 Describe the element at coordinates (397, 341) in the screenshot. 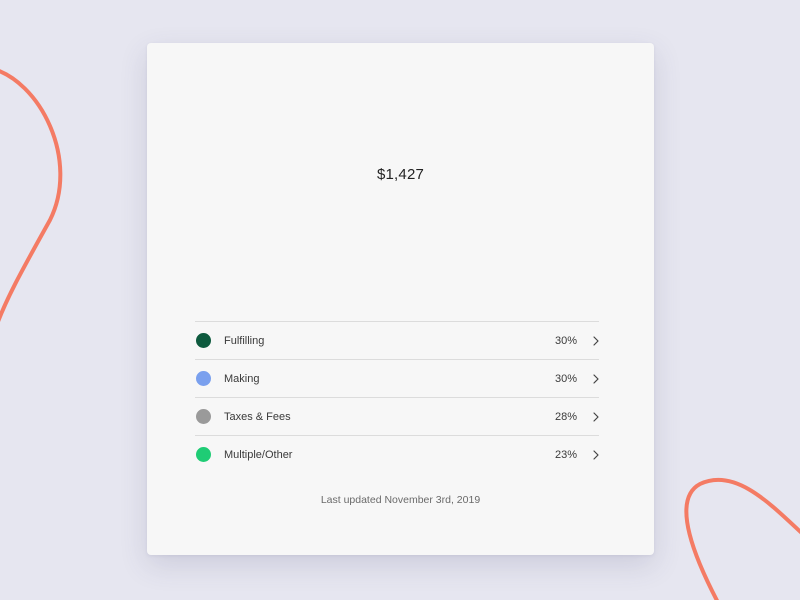

I see `breakdown-row-fulfilling: Fulfilling 30%` at that location.